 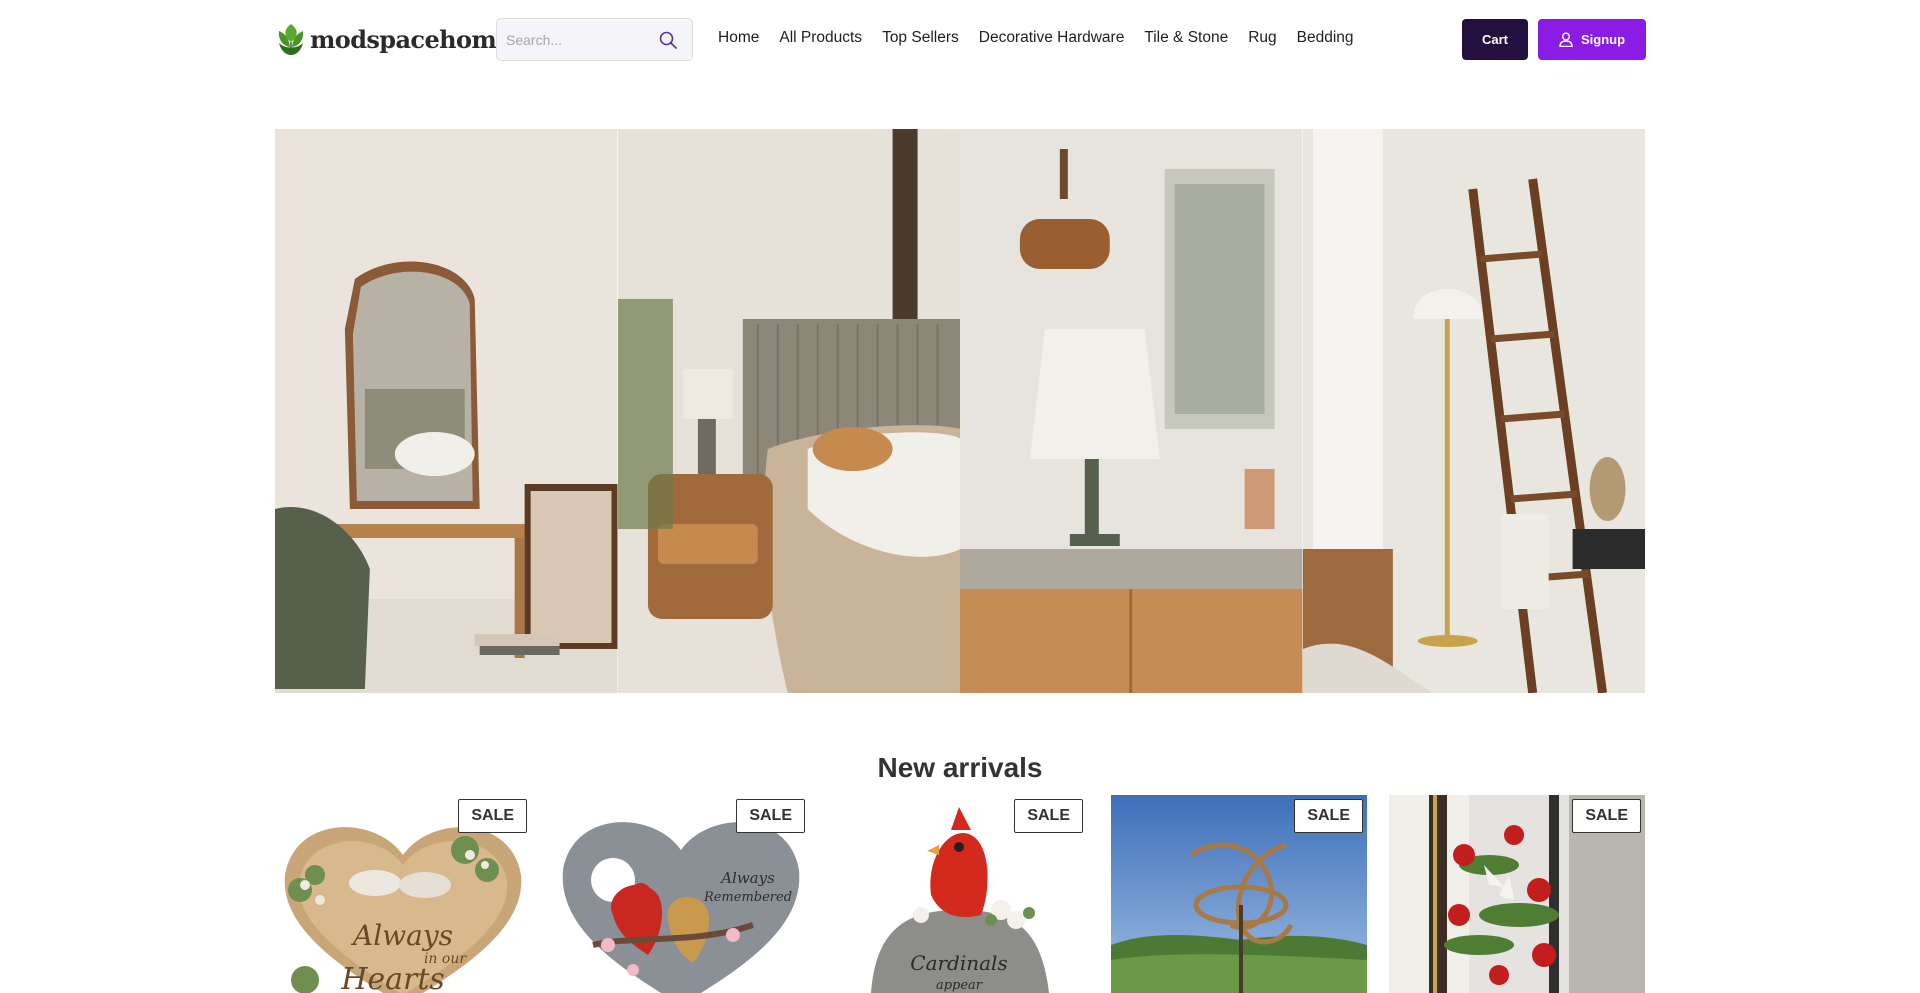 I want to click on nav-bedding: Bedding, so click(x=1325, y=38).